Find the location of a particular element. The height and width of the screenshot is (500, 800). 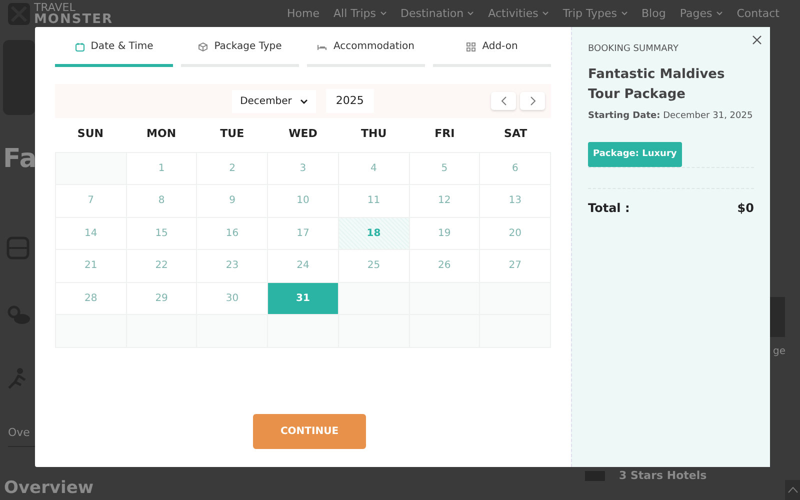

nav-link: Destination is located at coordinates (437, 14).